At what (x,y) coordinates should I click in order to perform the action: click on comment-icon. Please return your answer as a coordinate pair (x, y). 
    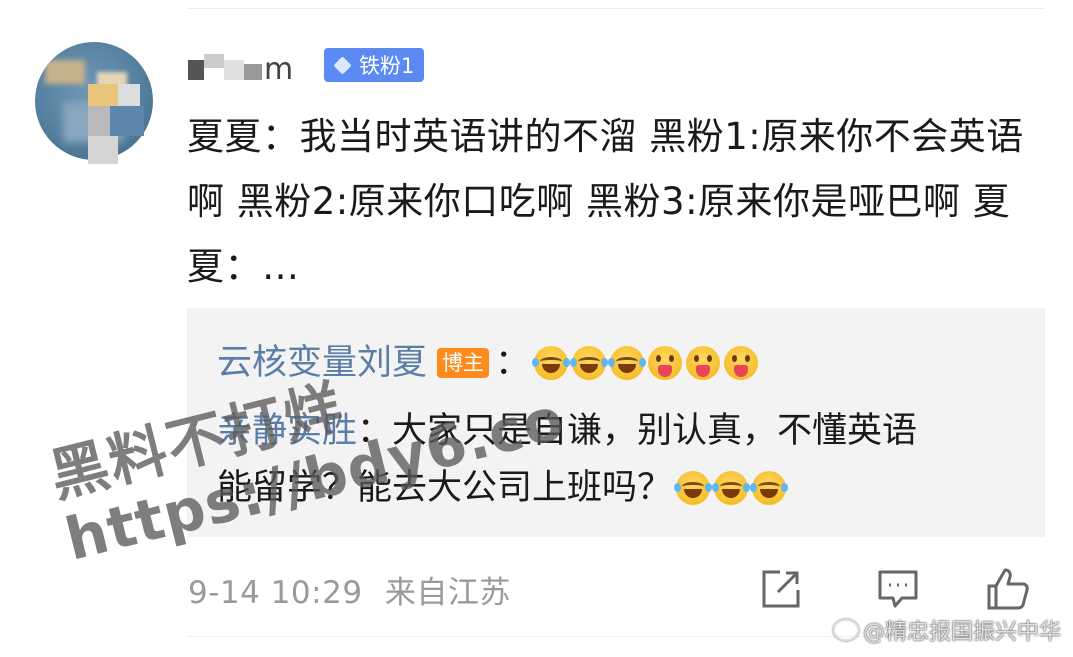
    Looking at the image, I should click on (898, 589).